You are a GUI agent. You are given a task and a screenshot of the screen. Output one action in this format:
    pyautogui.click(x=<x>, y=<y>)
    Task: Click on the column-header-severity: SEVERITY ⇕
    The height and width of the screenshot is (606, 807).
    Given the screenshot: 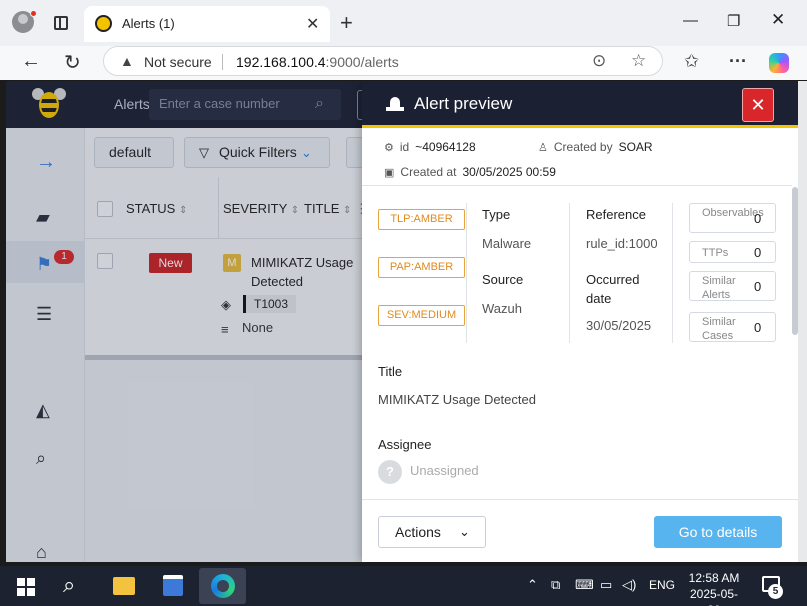 What is the action you would take?
    pyautogui.click(x=261, y=208)
    